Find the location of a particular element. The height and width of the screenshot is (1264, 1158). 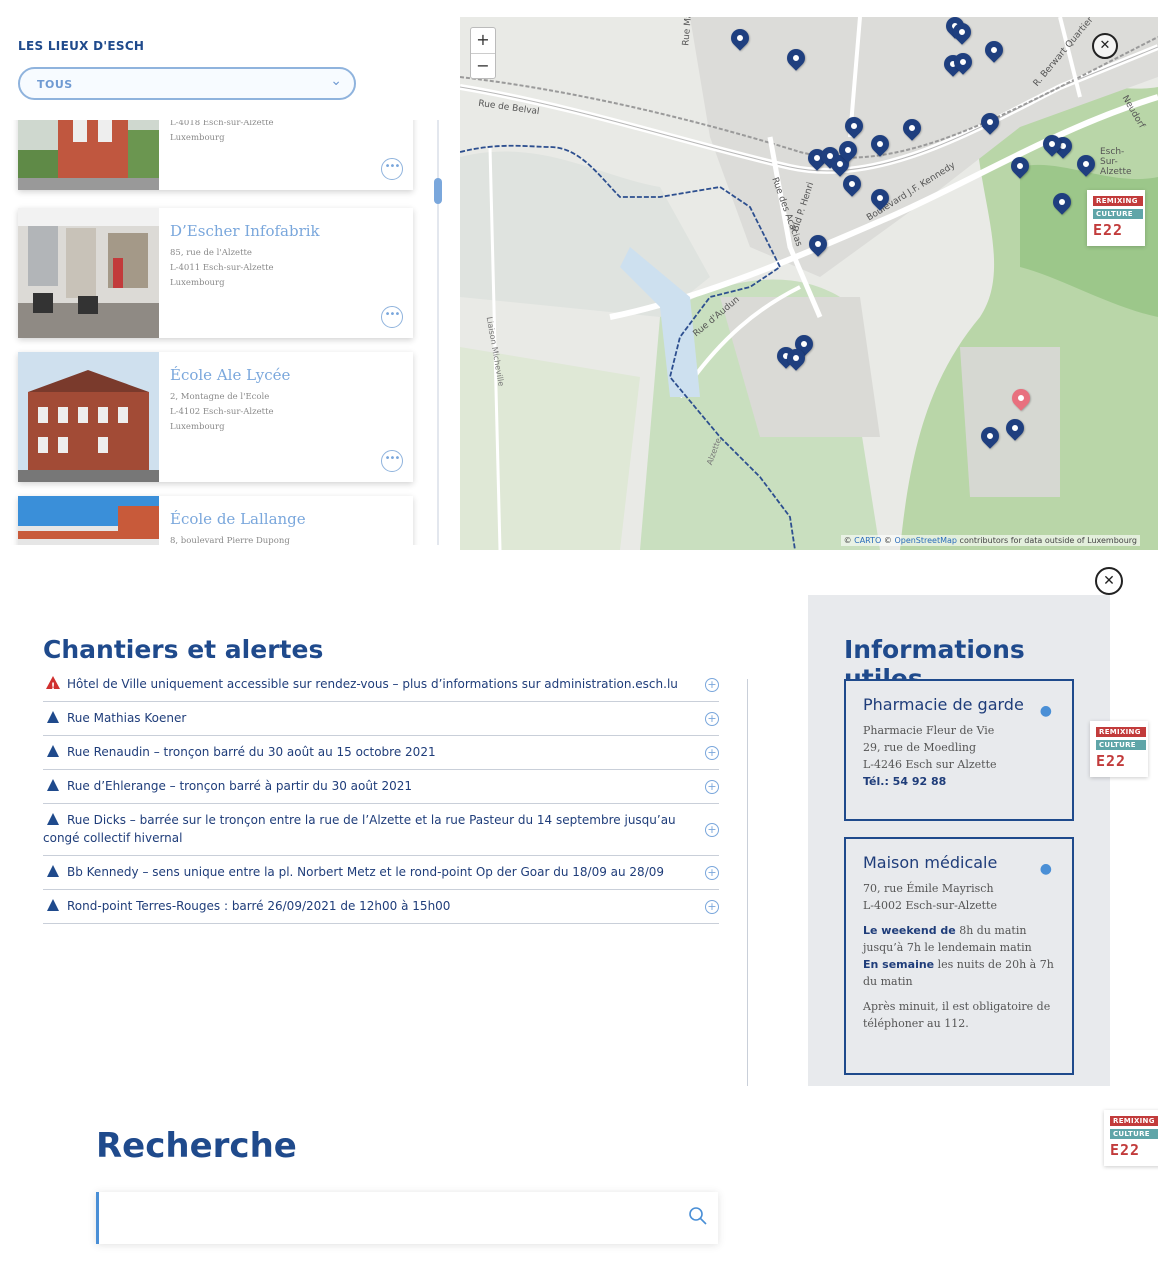

place-address: L-4018 Esch-sur-Alzette Luxembourg is located at coordinates (222, 133).